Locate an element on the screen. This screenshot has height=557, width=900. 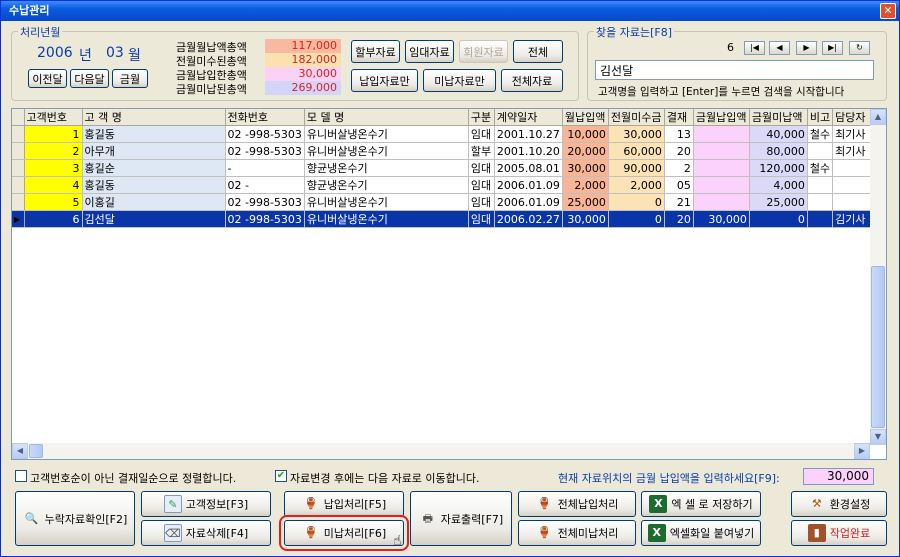
pay-amount-input: 30,000 is located at coordinates (838, 476).